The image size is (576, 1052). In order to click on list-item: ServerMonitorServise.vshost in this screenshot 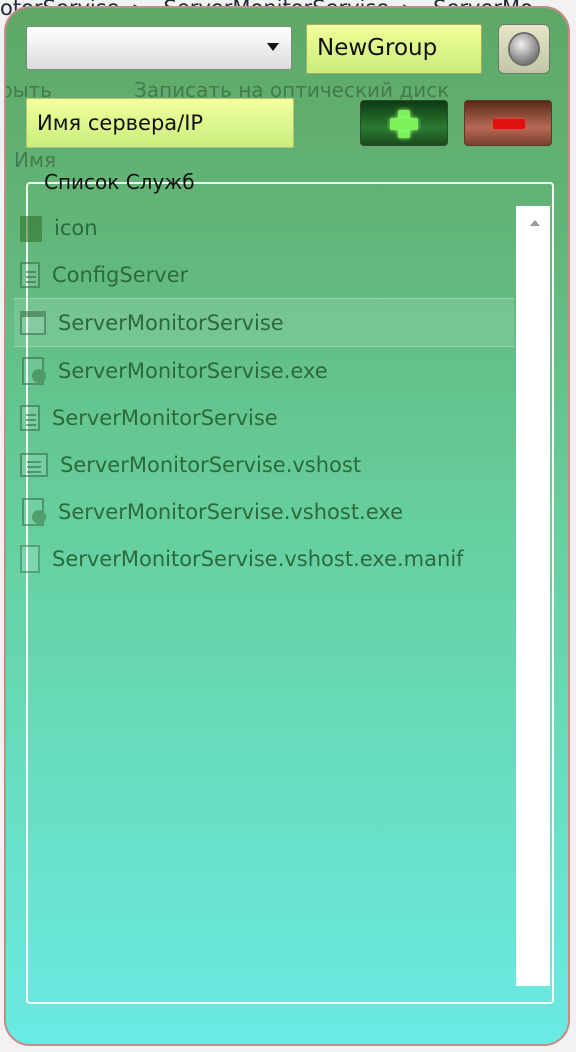, I will do `click(264, 464)`.